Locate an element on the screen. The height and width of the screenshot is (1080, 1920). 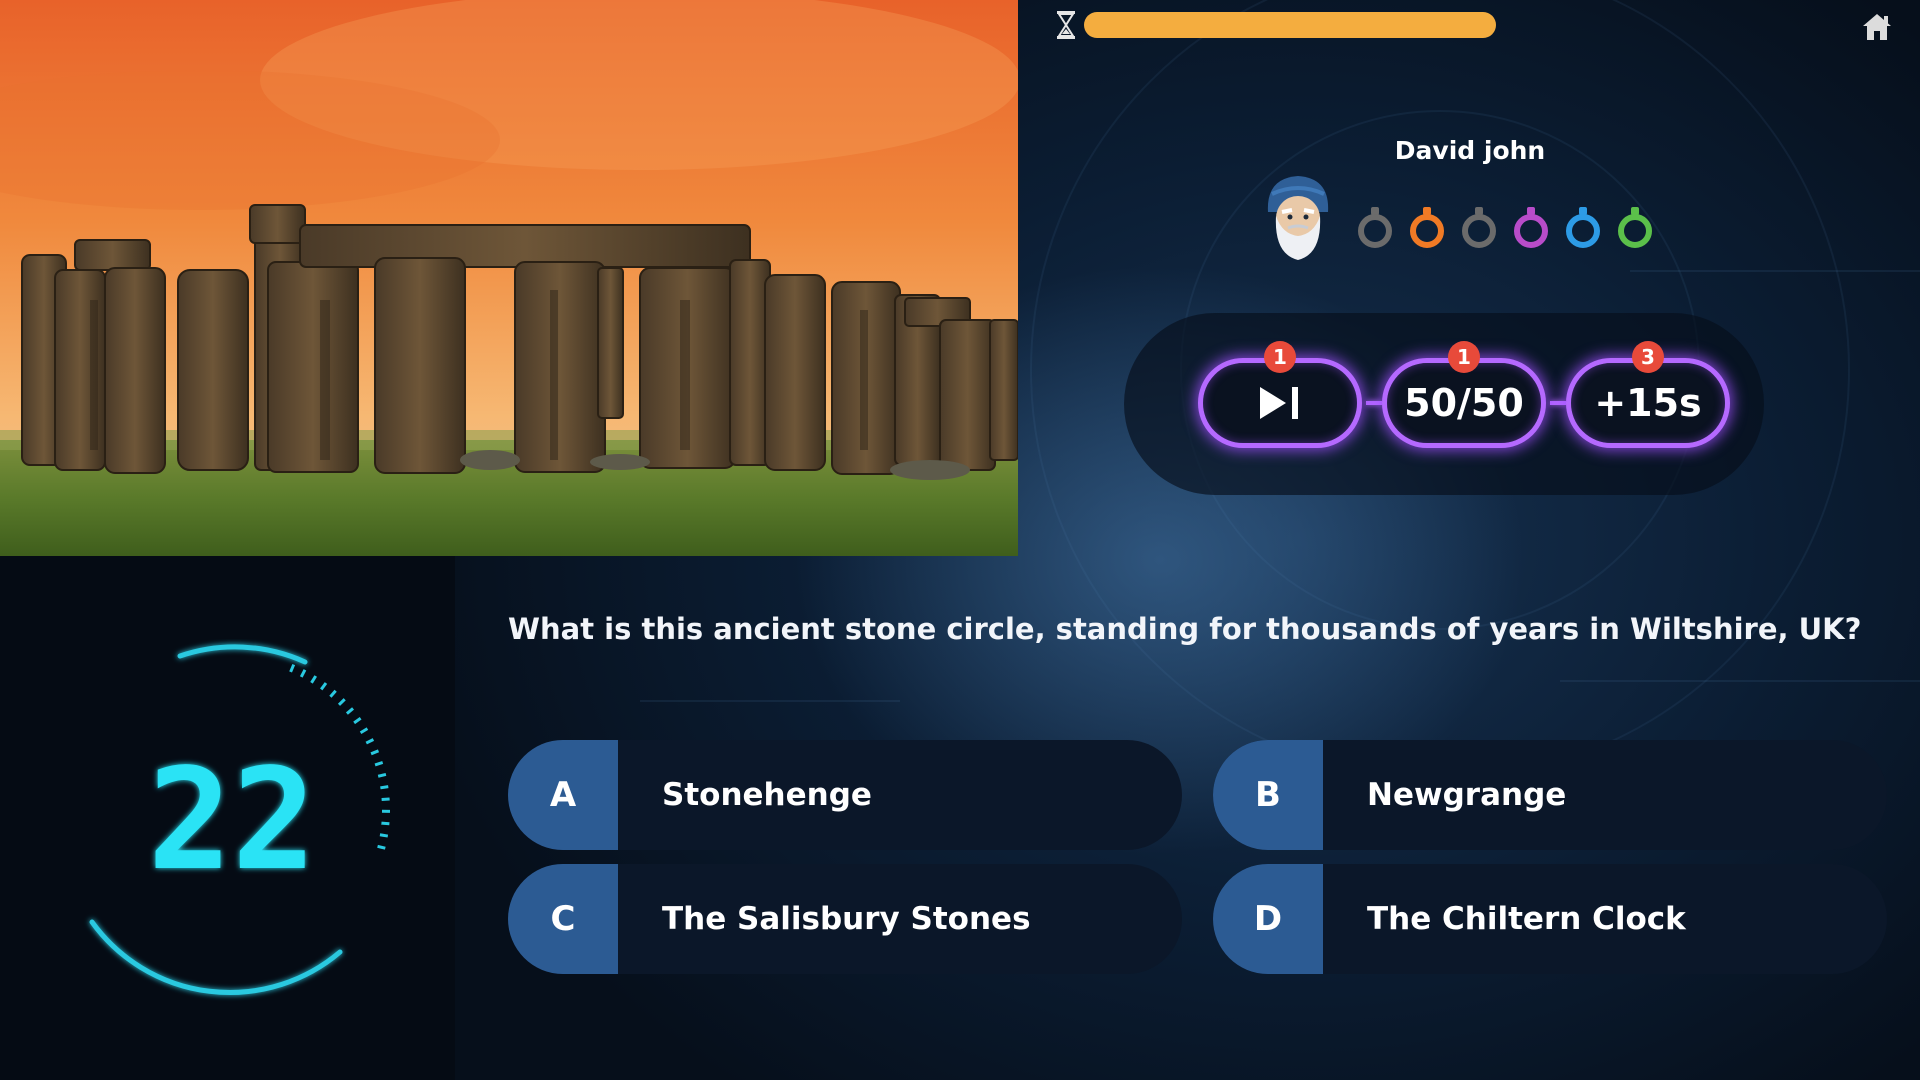
answer-text: The Chiltern Clock is located at coordinates (1526, 919).